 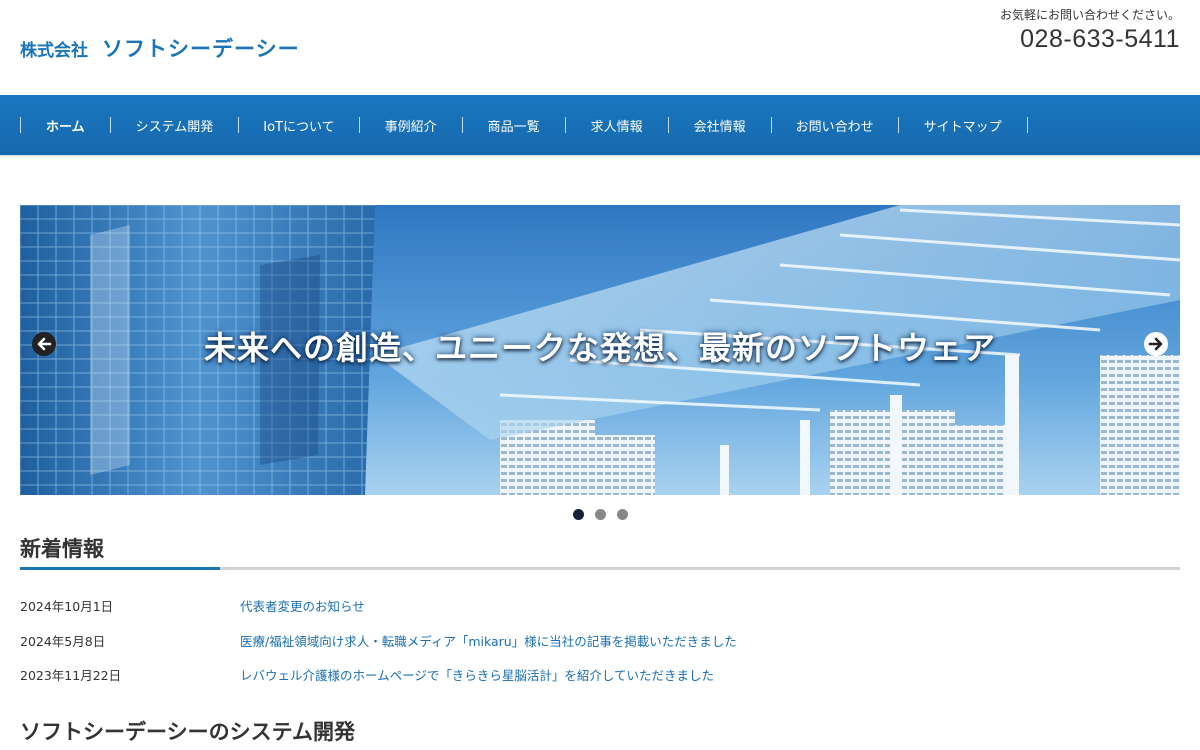 I want to click on nav-item-system-development: システム開発, so click(x=174, y=126).